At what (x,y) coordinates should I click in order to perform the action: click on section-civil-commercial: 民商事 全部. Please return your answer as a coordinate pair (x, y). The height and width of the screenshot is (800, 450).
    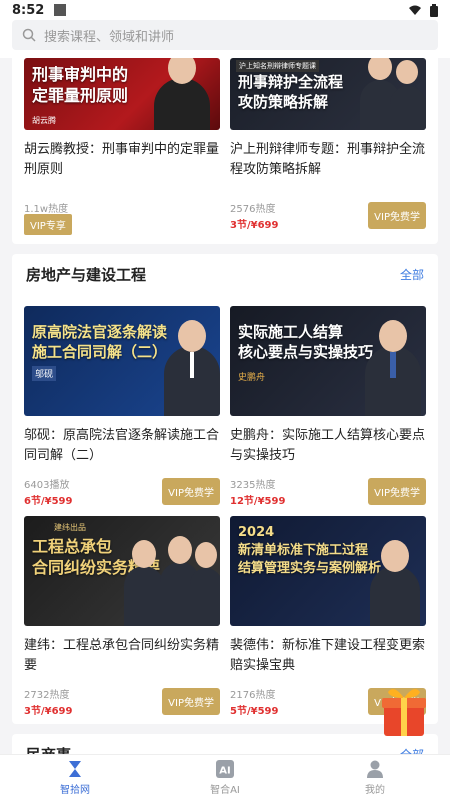
    Looking at the image, I should click on (225, 744).